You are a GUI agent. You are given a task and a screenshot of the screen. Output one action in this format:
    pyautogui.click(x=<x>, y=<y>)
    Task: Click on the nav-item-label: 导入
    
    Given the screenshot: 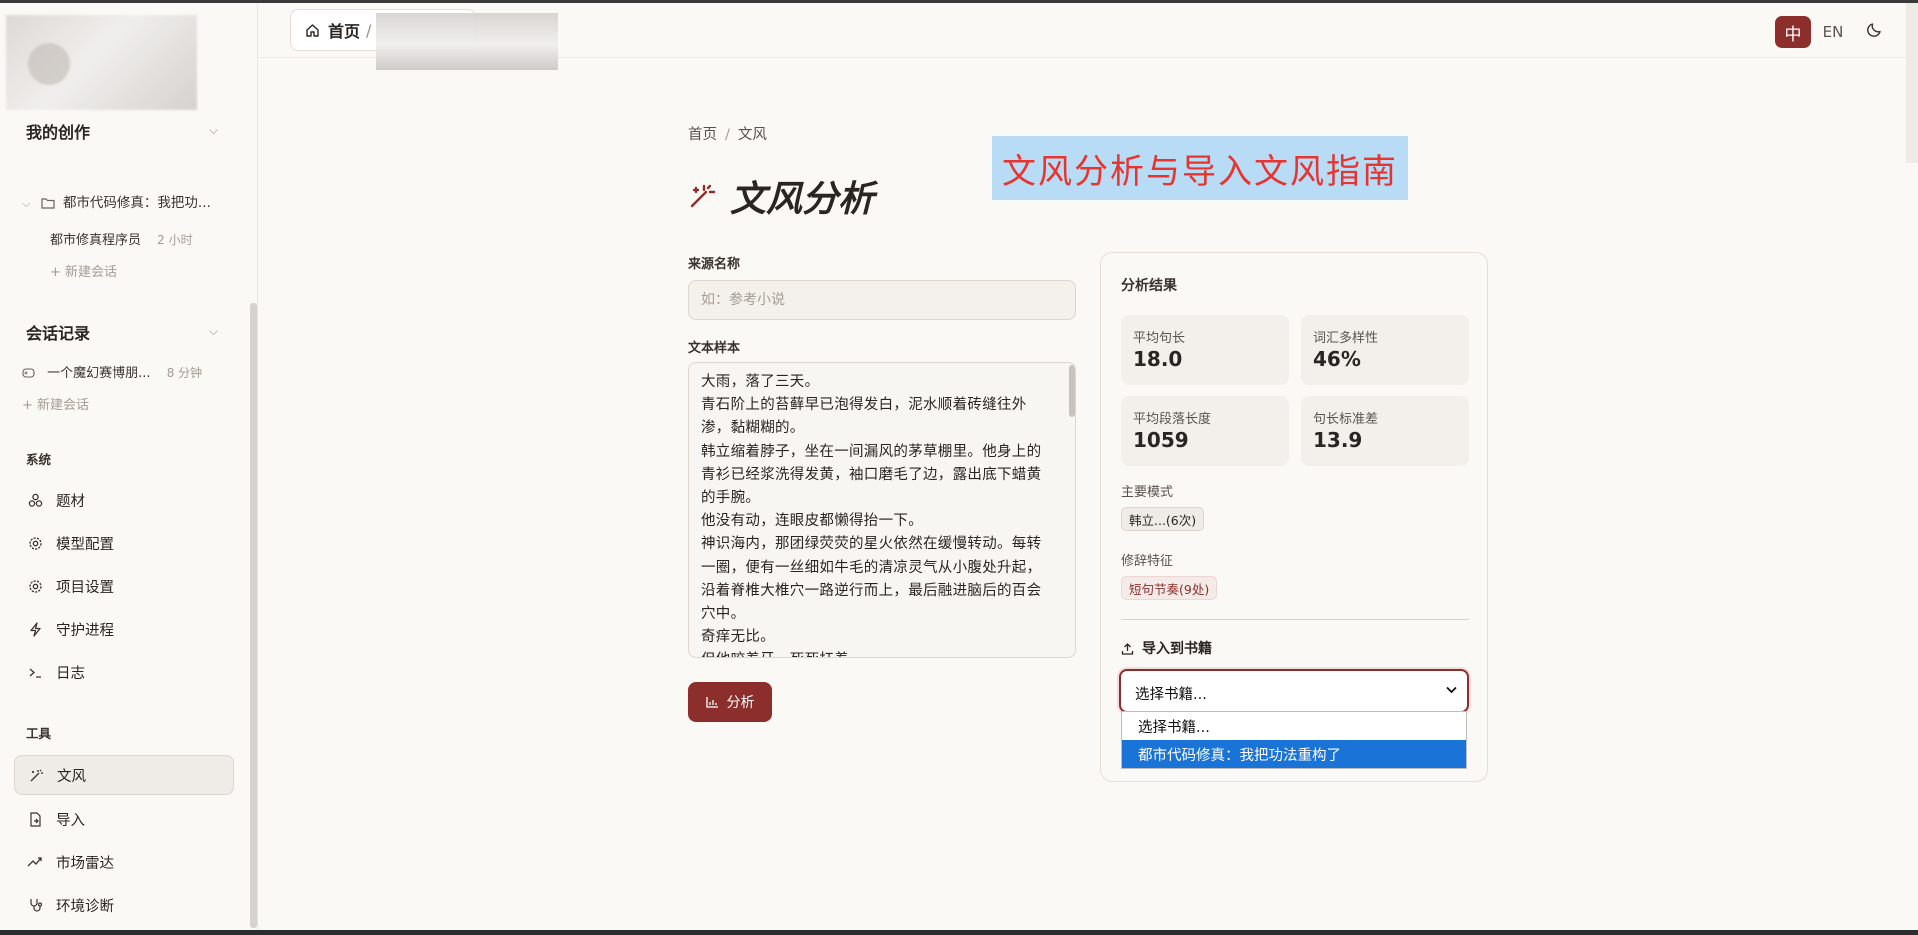 What is the action you would take?
    pyautogui.click(x=70, y=820)
    